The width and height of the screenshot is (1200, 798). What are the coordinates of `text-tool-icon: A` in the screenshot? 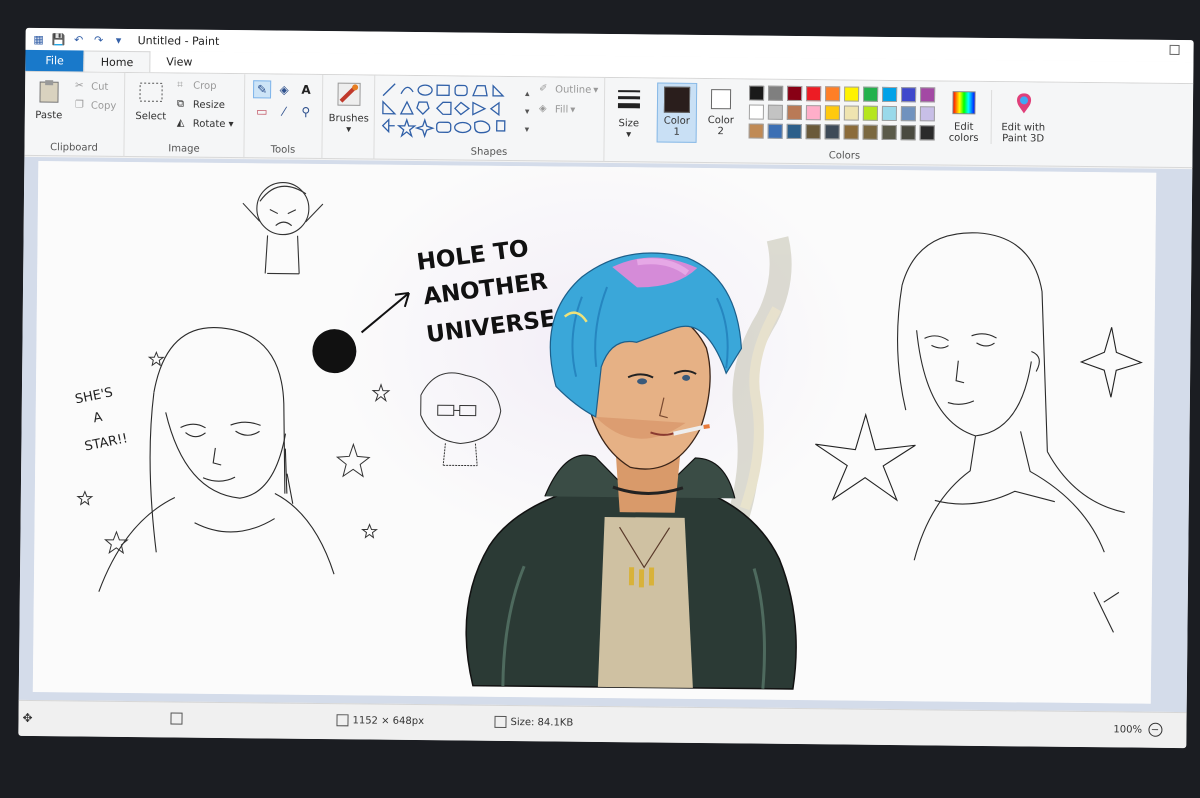 It's located at (306, 90).